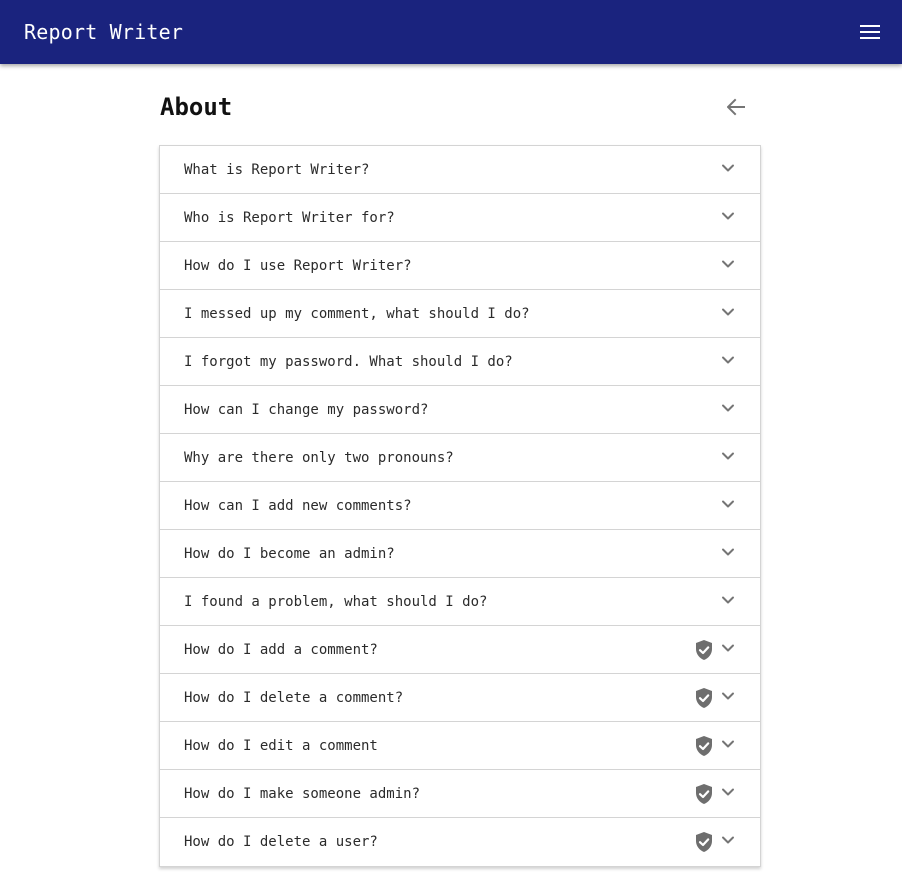 This screenshot has width=902, height=872. I want to click on faq-question: How do I make someone admin?, so click(302, 794).